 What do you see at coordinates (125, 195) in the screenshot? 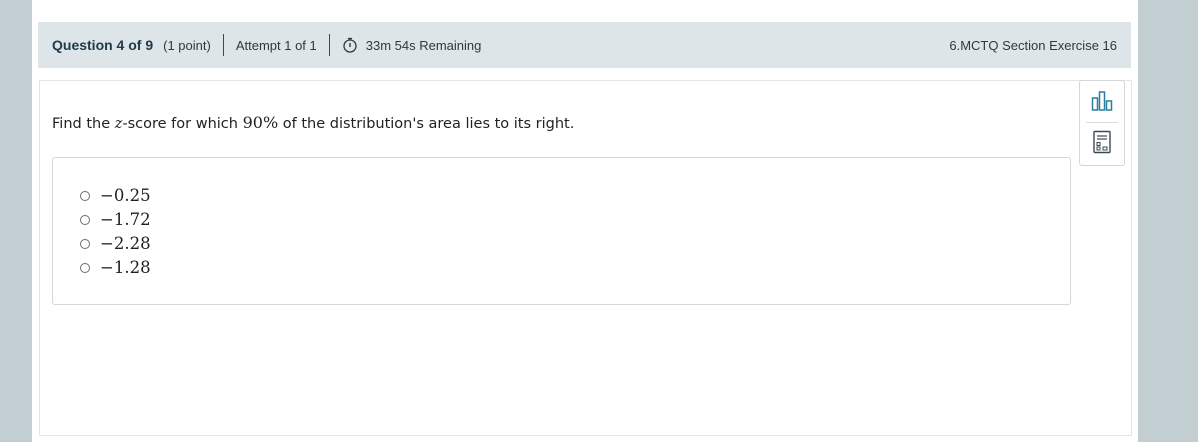
I see `option-label: −0.25` at bounding box center [125, 195].